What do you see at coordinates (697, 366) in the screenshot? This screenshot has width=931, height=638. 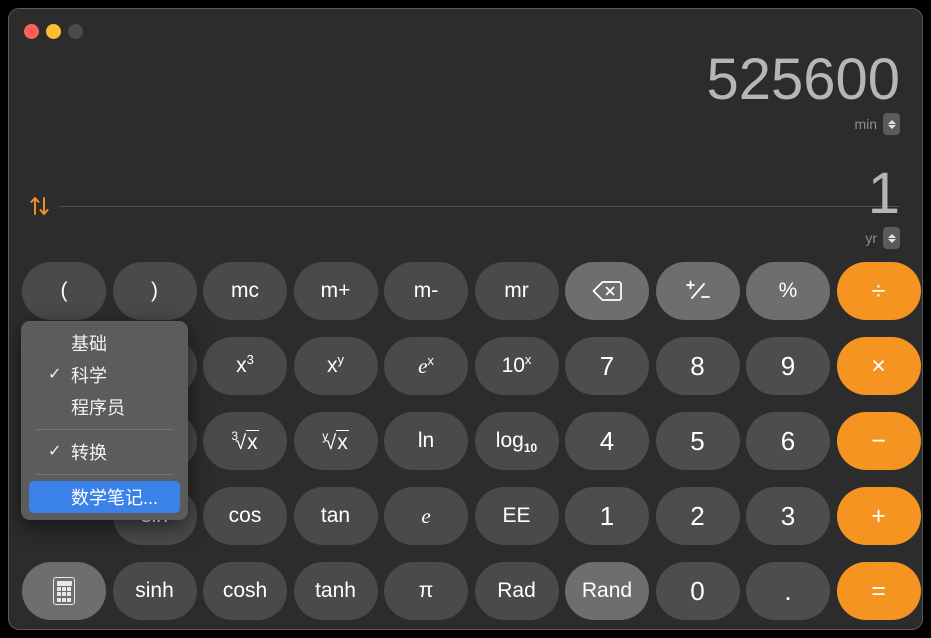 I see `key-8: 8` at bounding box center [697, 366].